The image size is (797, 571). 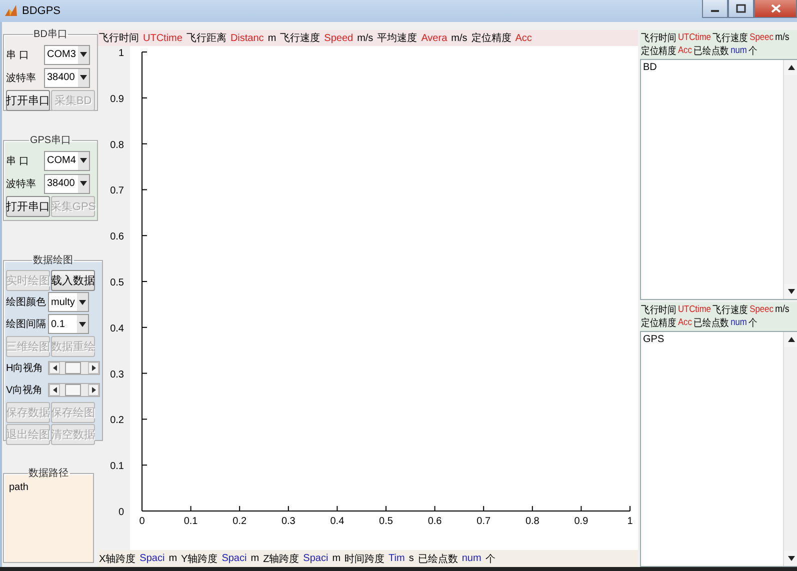 I want to click on dropdown: 0.1, so click(x=68, y=324).